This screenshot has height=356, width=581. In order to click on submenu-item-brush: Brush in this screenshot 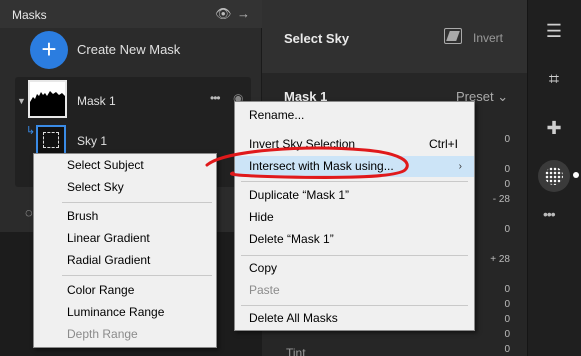, I will do `click(125, 216)`.